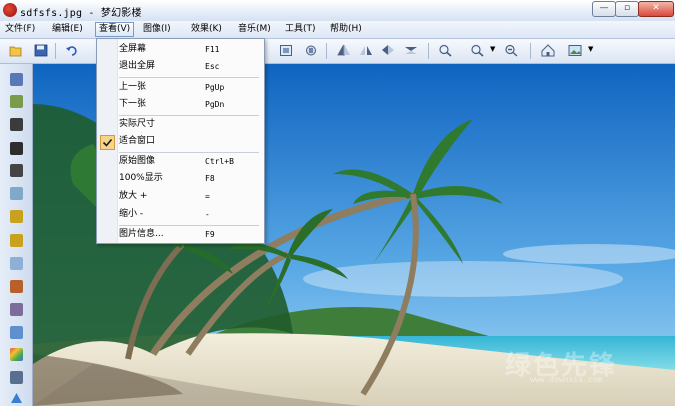 This screenshot has width=675, height=406. What do you see at coordinates (133, 49) in the screenshot?
I see `menu-fullscreen-label: 全屏幕` at bounding box center [133, 49].